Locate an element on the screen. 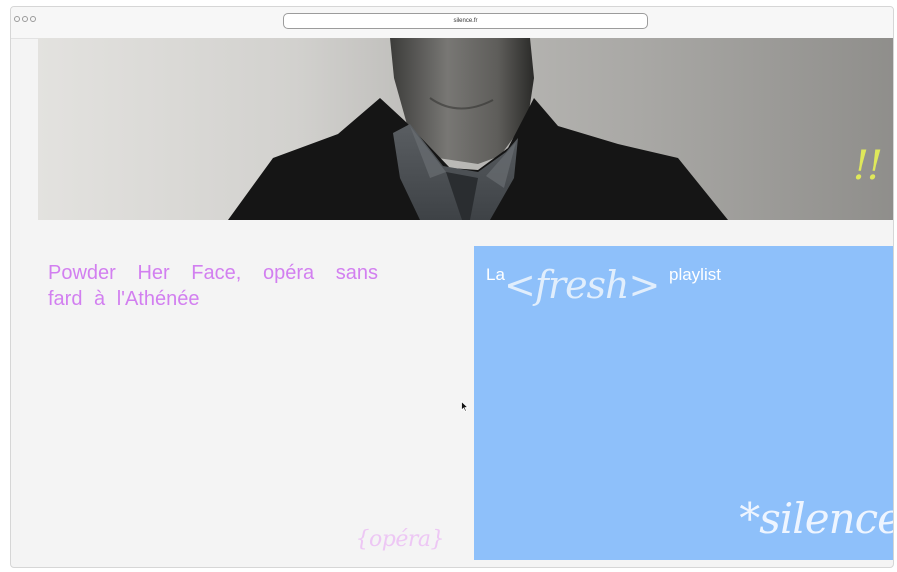 The height and width of the screenshot is (572, 897). minimize-window-button is located at coordinates (25, 19).